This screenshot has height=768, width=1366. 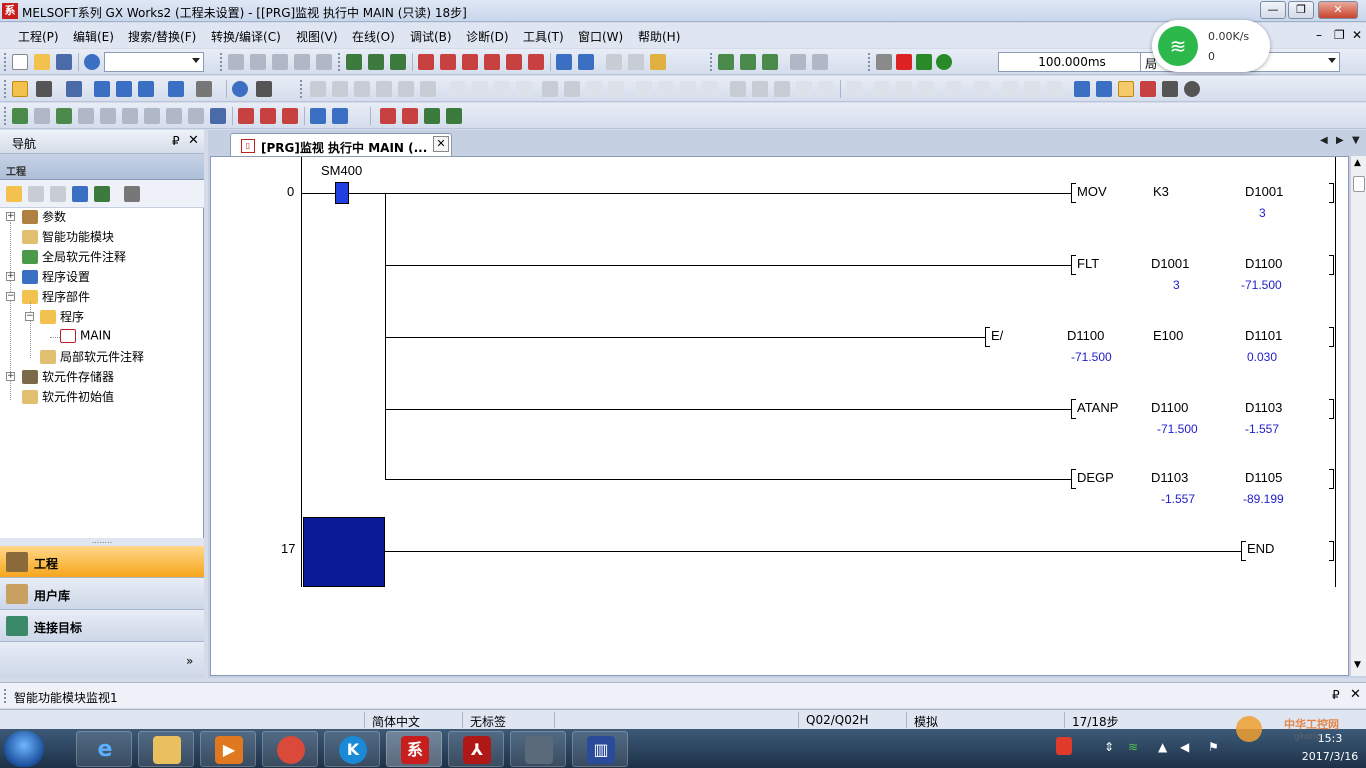 What do you see at coordinates (74, 257) in the screenshot?
I see `tree-item-global-comment: 全局软元件注释` at bounding box center [74, 257].